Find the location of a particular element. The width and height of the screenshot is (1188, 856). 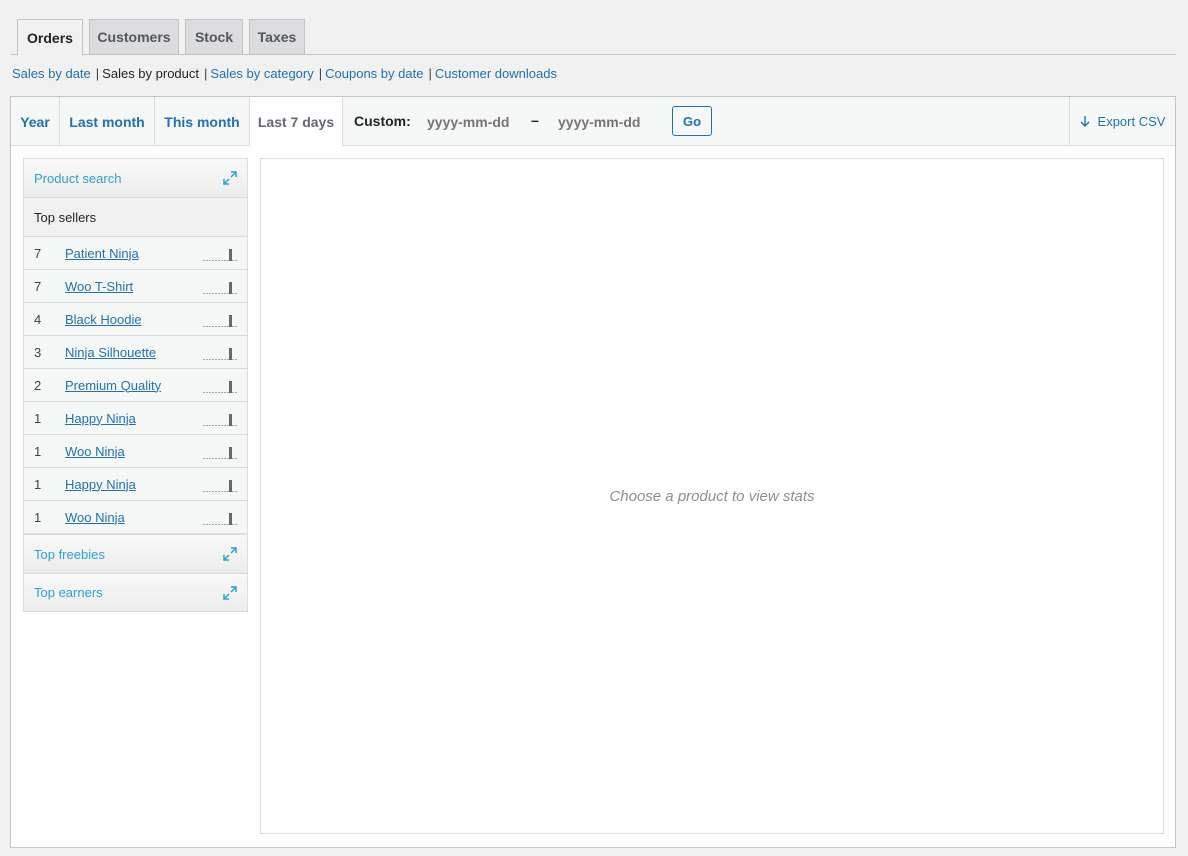

widget-top-sellers: Top sellers is located at coordinates (135, 216).